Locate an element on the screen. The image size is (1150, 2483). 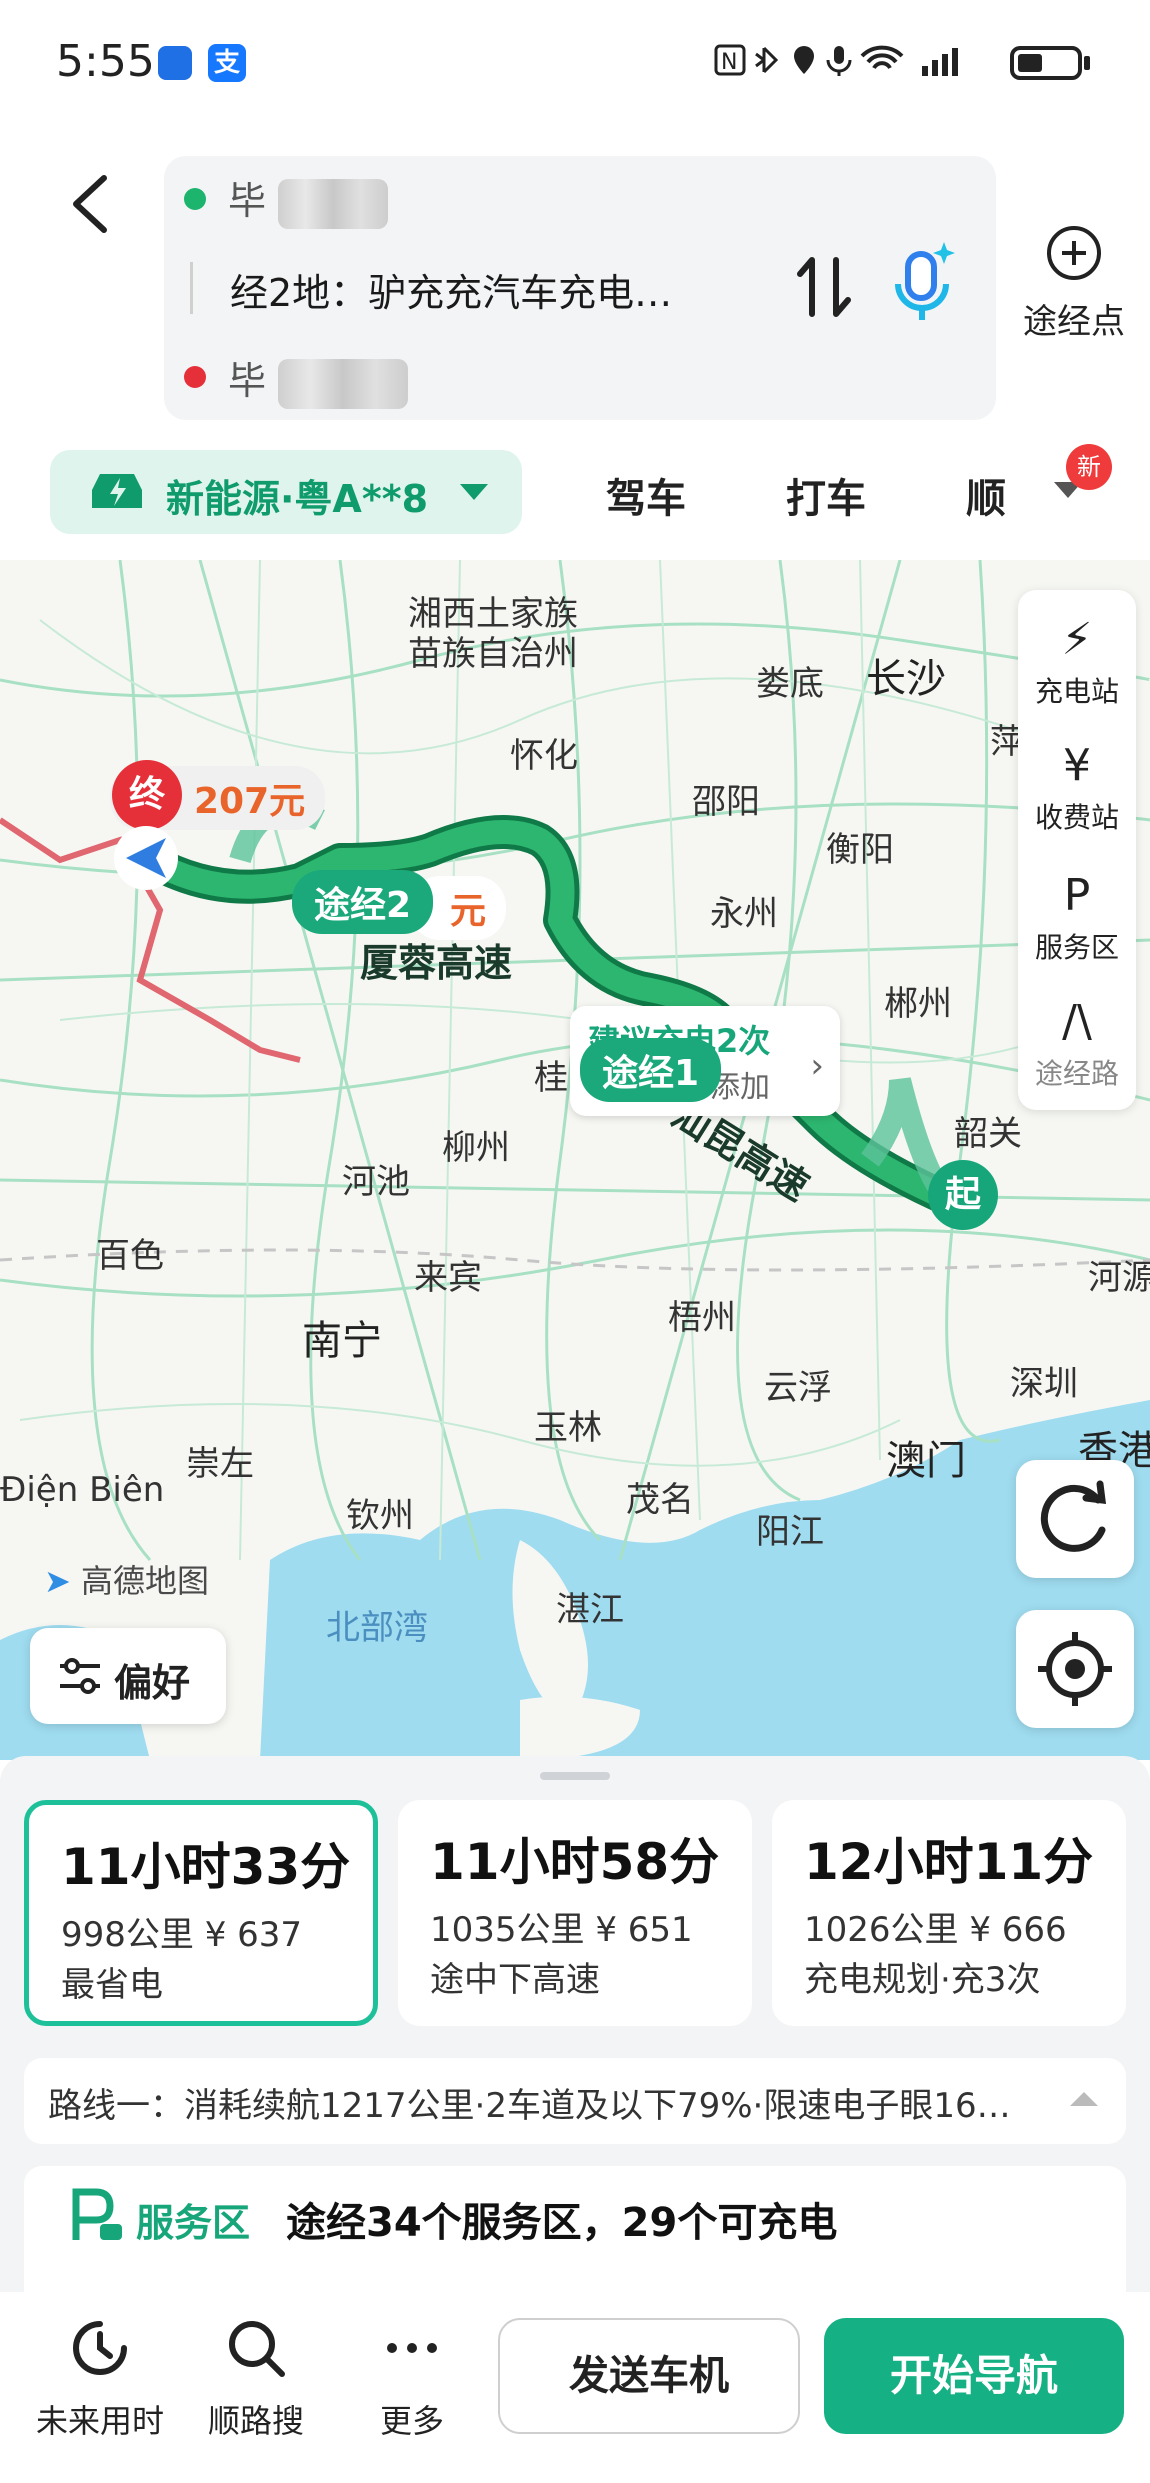
more-dots-icon is located at coordinates (412, 2348).